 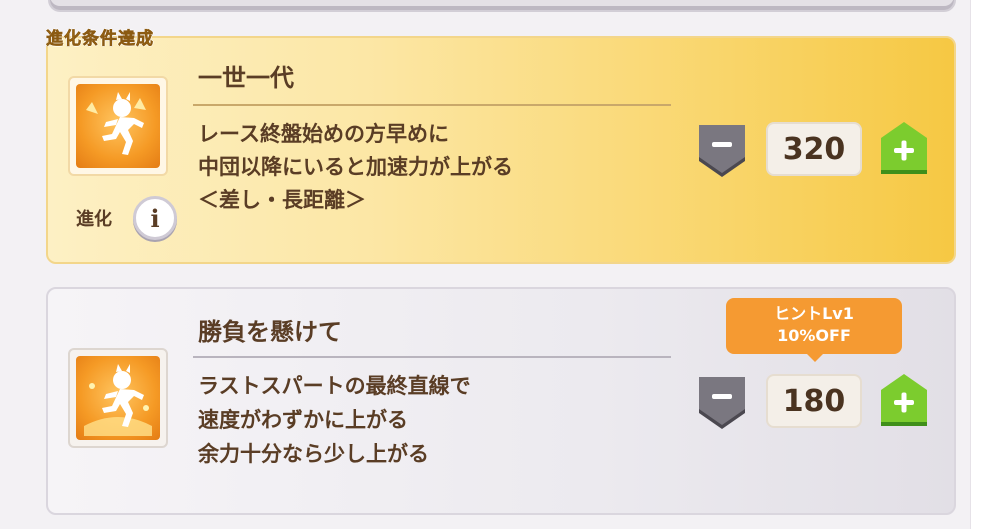 I want to click on skill-name: 勝負を懸けて, so click(x=270, y=332).